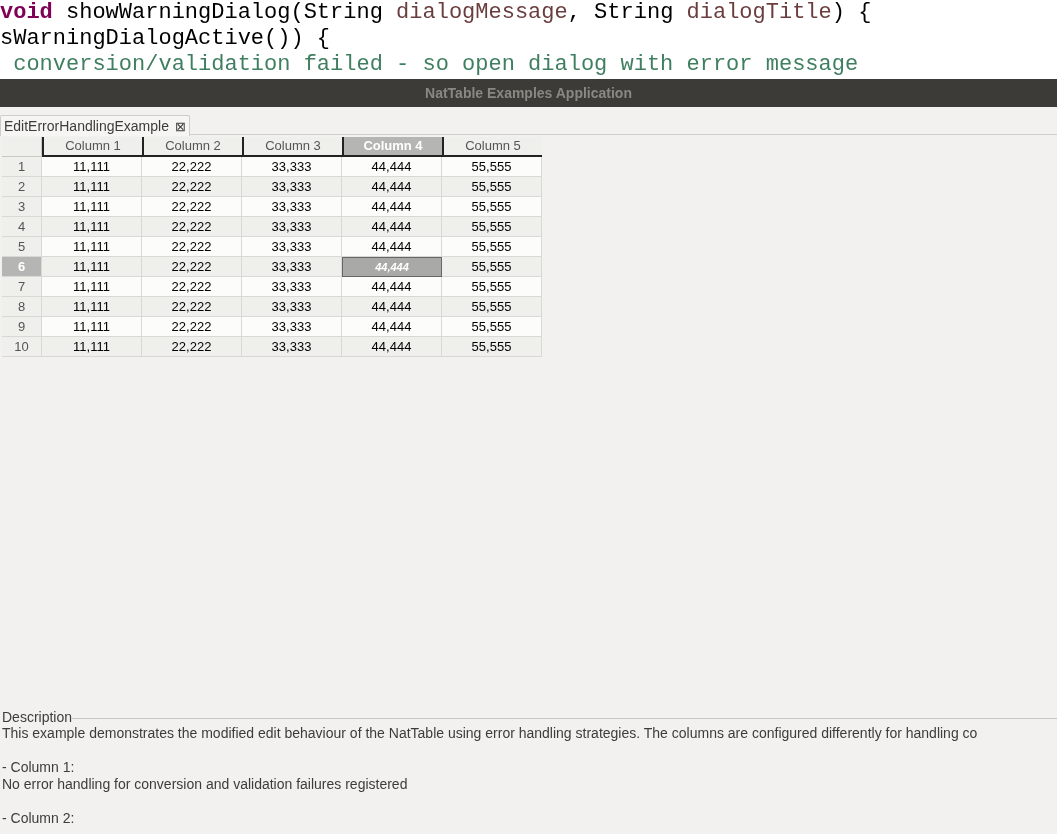 Image resolution: width=1057 pixels, height=834 pixels. Describe the element at coordinates (528, 93) in the screenshot. I see `window-title: NatTable Examples Application` at that location.